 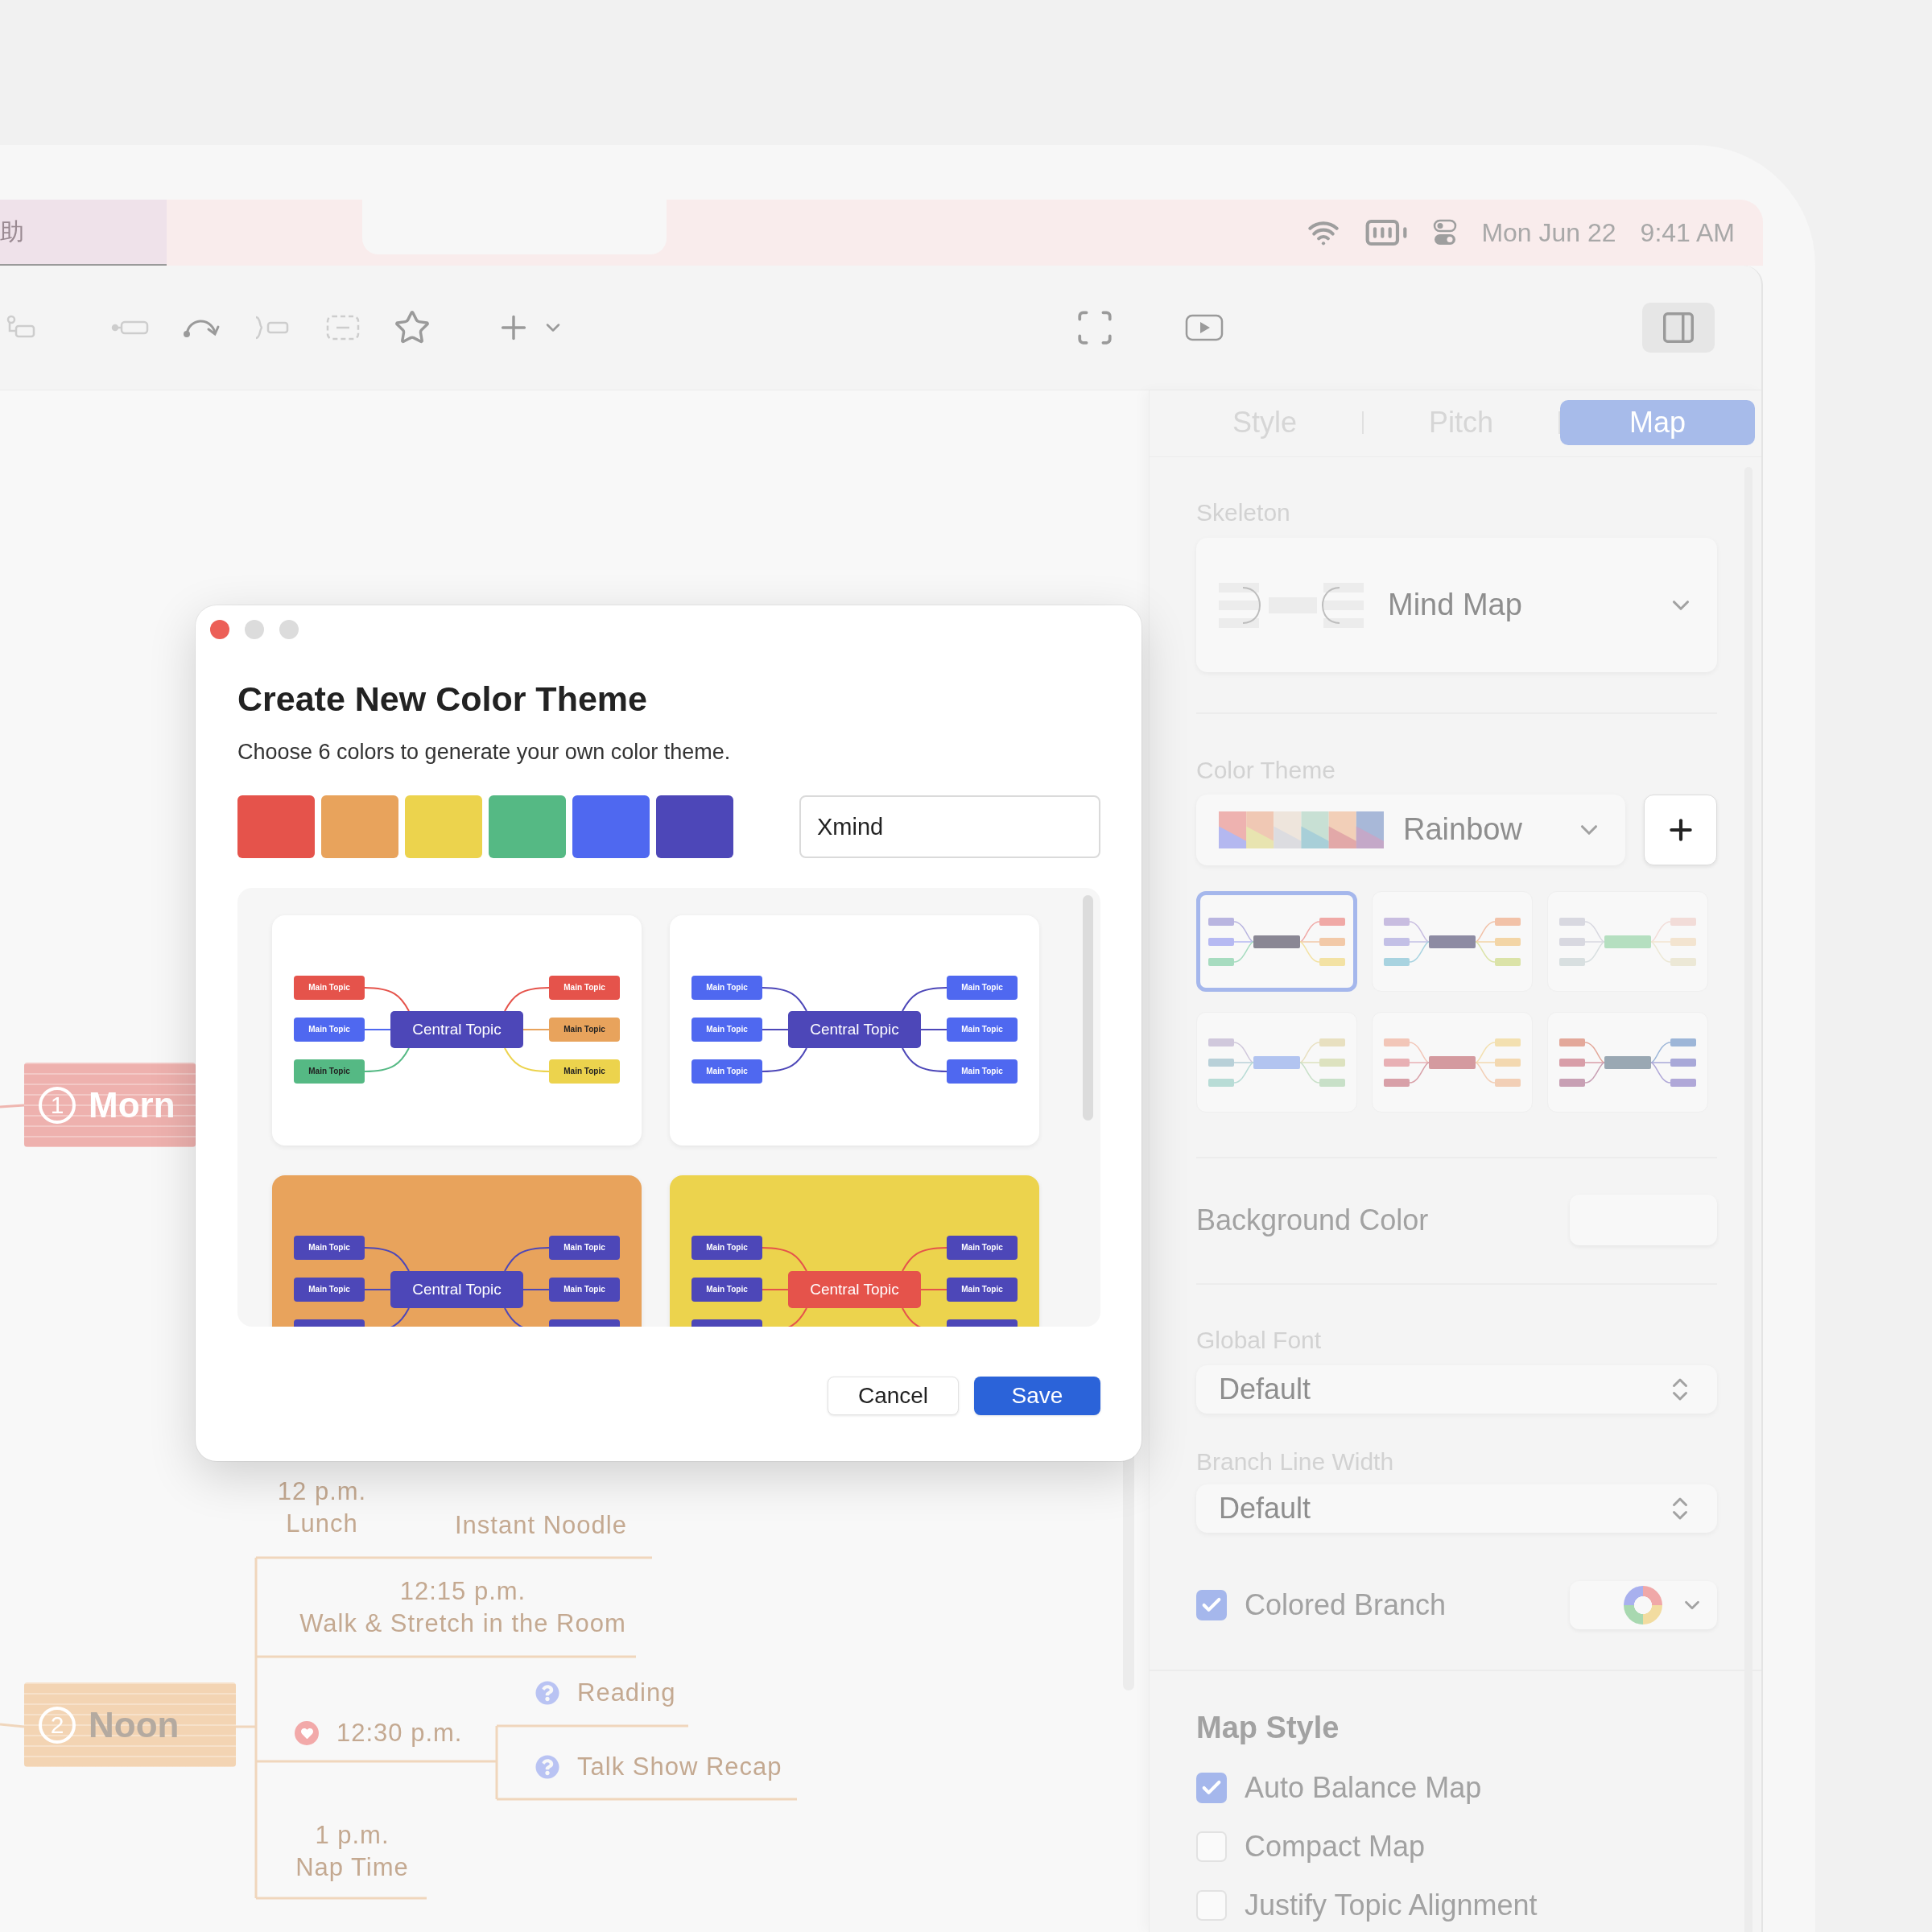 What do you see at coordinates (57, 1725) in the screenshot?
I see `step-number: 2` at bounding box center [57, 1725].